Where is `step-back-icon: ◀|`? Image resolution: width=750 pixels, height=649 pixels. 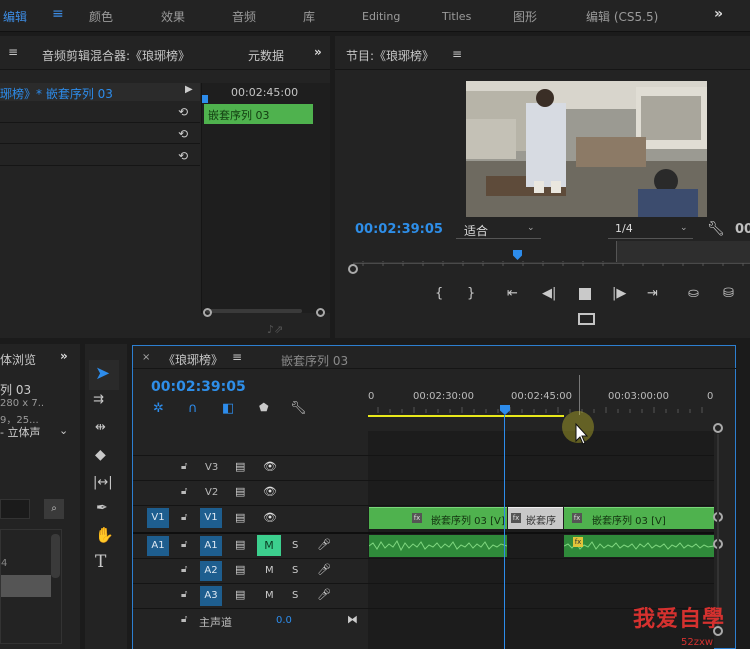
step-back-icon: ◀| is located at coordinates (549, 293).